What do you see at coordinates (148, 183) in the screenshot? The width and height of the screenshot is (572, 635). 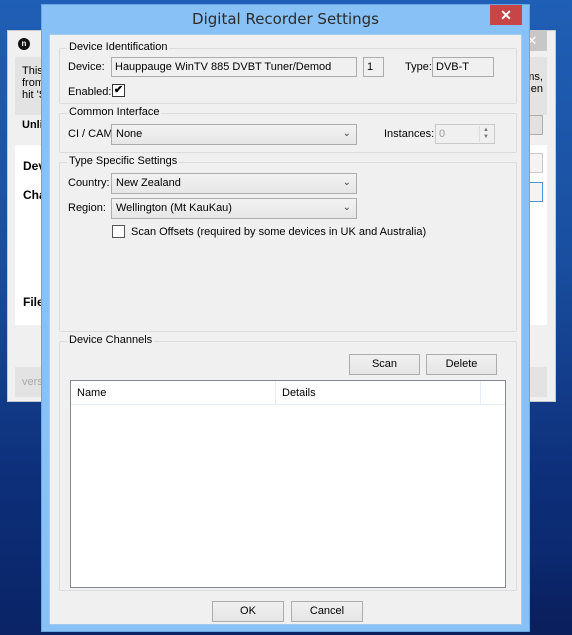 I see `country-selected-value: New Zealand` at bounding box center [148, 183].